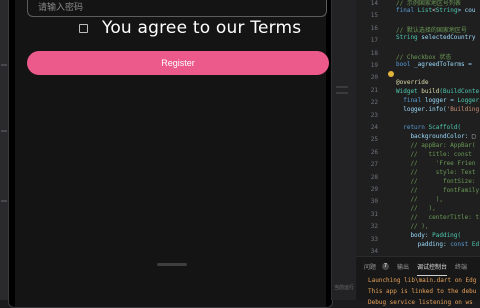  I want to click on line-number: 16, so click(374, 28).